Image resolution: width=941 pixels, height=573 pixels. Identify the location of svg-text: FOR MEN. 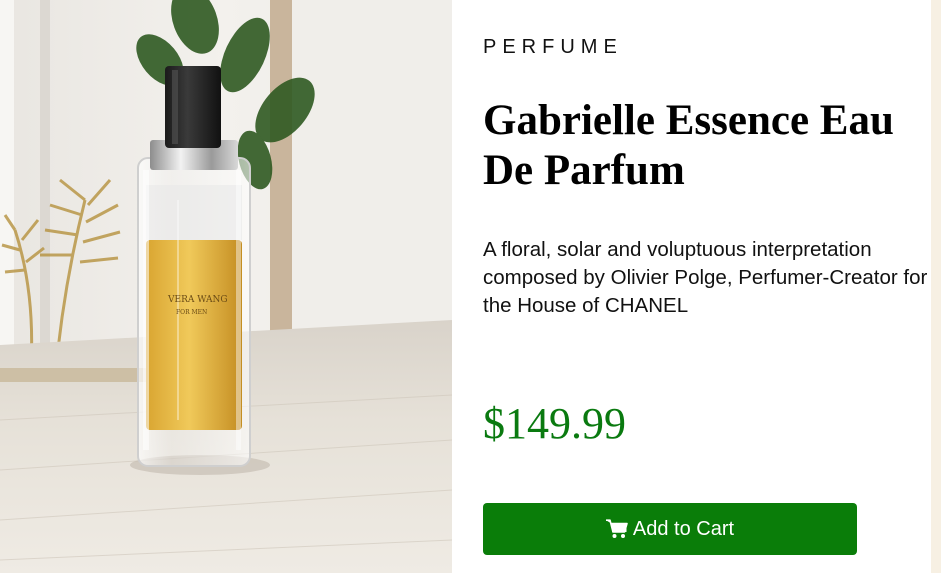
(191, 312).